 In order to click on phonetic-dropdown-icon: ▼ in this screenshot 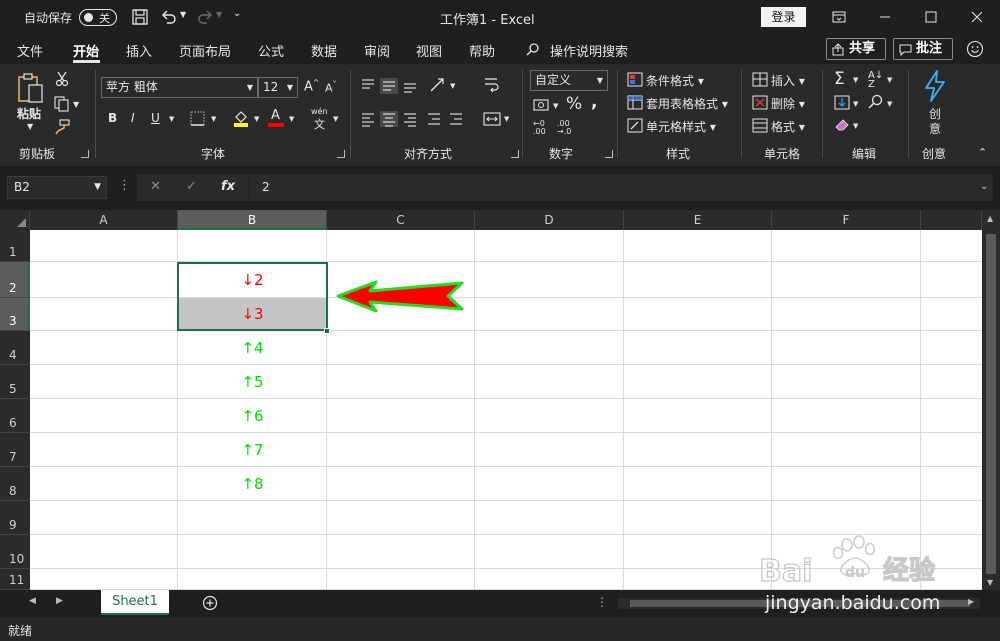, I will do `click(335, 119)`.